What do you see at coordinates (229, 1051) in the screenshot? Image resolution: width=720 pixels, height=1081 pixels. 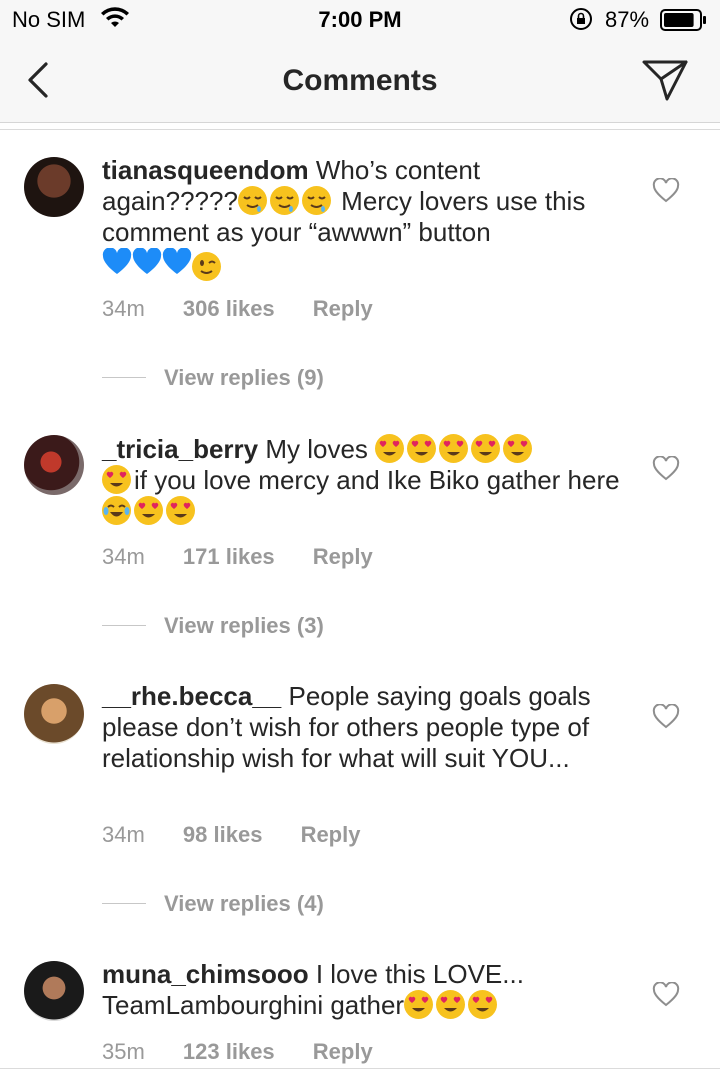 I see `likes-count: 123 likes` at bounding box center [229, 1051].